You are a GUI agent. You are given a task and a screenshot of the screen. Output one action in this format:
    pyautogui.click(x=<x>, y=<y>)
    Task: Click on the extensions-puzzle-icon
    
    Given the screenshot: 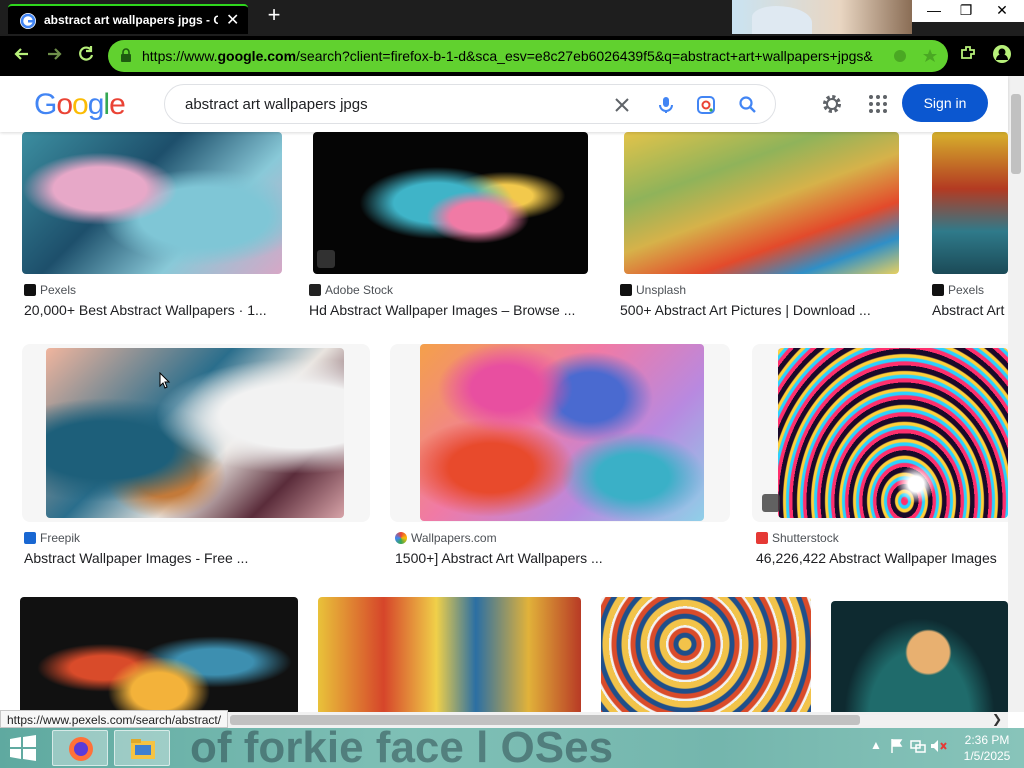 What is the action you would take?
    pyautogui.click(x=968, y=56)
    